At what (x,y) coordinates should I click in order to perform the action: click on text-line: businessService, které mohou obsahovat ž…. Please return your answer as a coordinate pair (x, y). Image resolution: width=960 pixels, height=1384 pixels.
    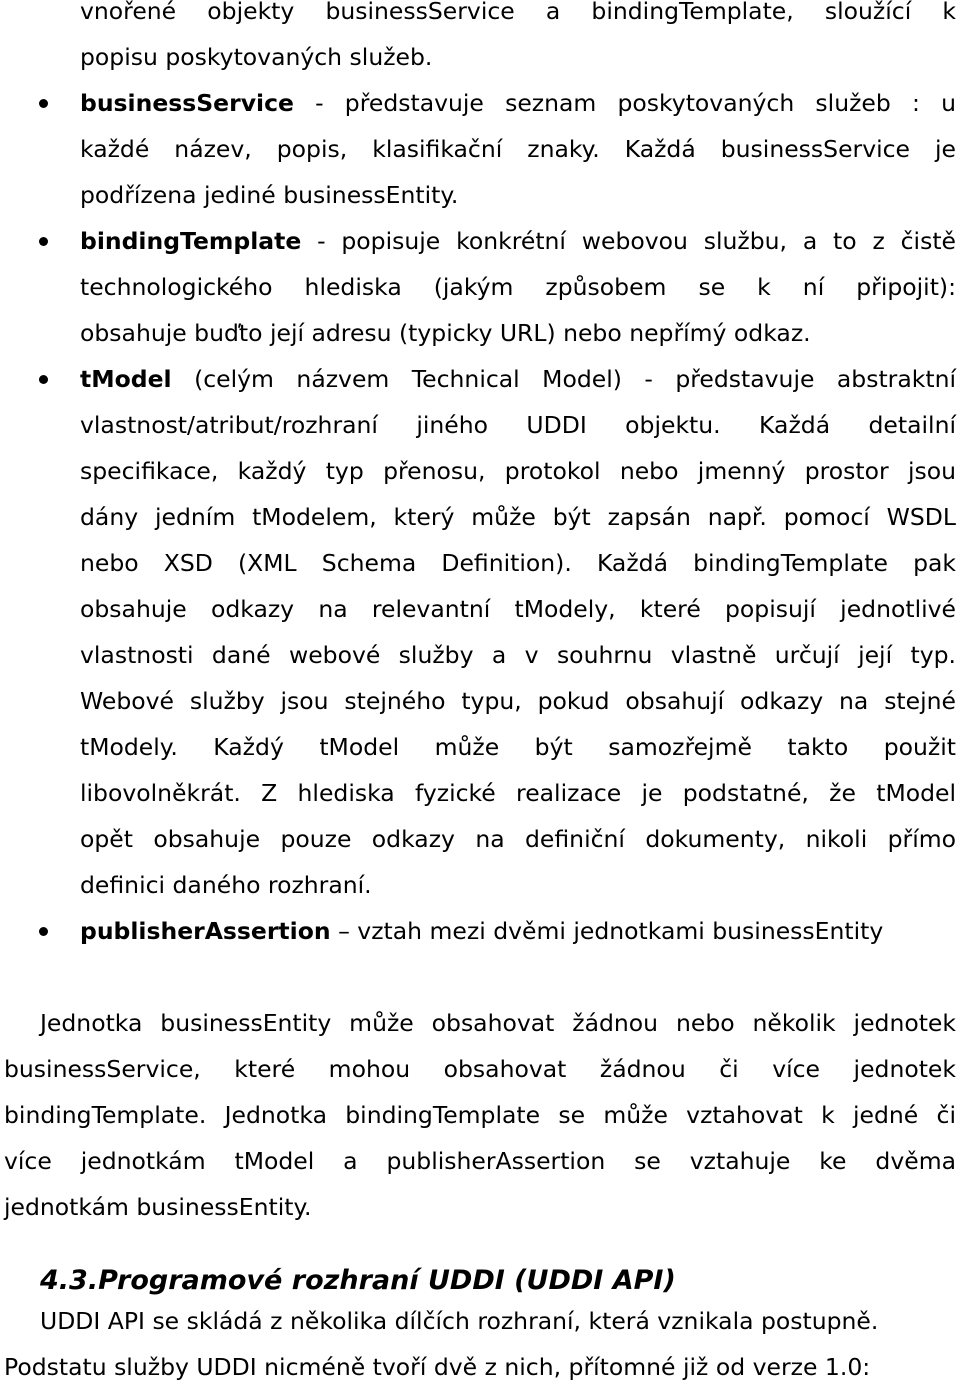
    Looking at the image, I should click on (480, 1069).